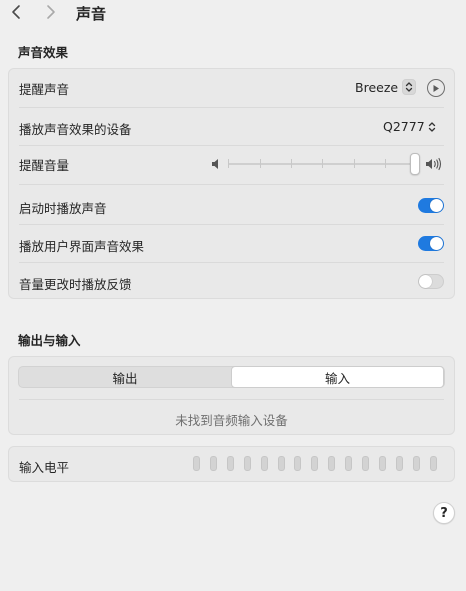  I want to click on tab-output: 输出, so click(125, 377).